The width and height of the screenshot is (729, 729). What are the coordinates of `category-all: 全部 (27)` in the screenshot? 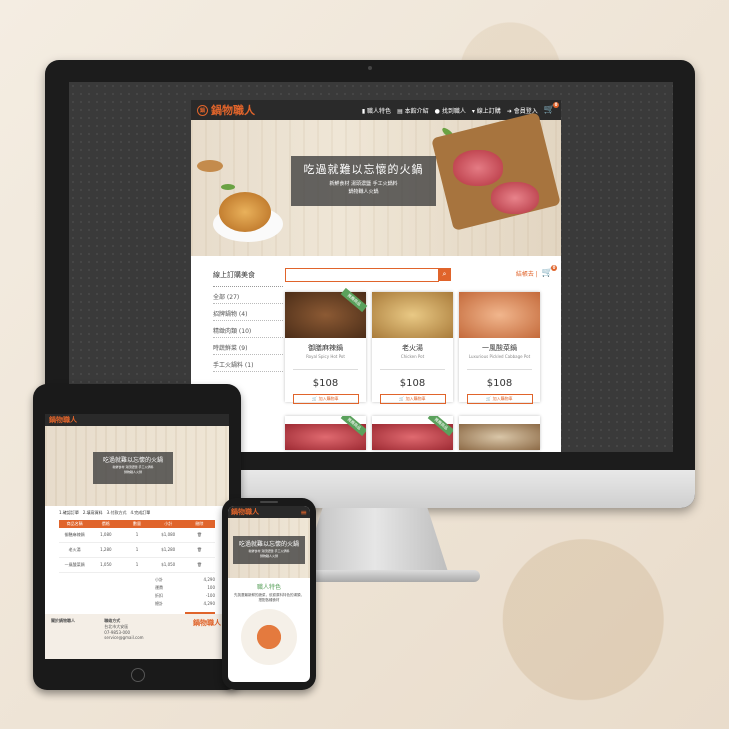 It's located at (248, 297).